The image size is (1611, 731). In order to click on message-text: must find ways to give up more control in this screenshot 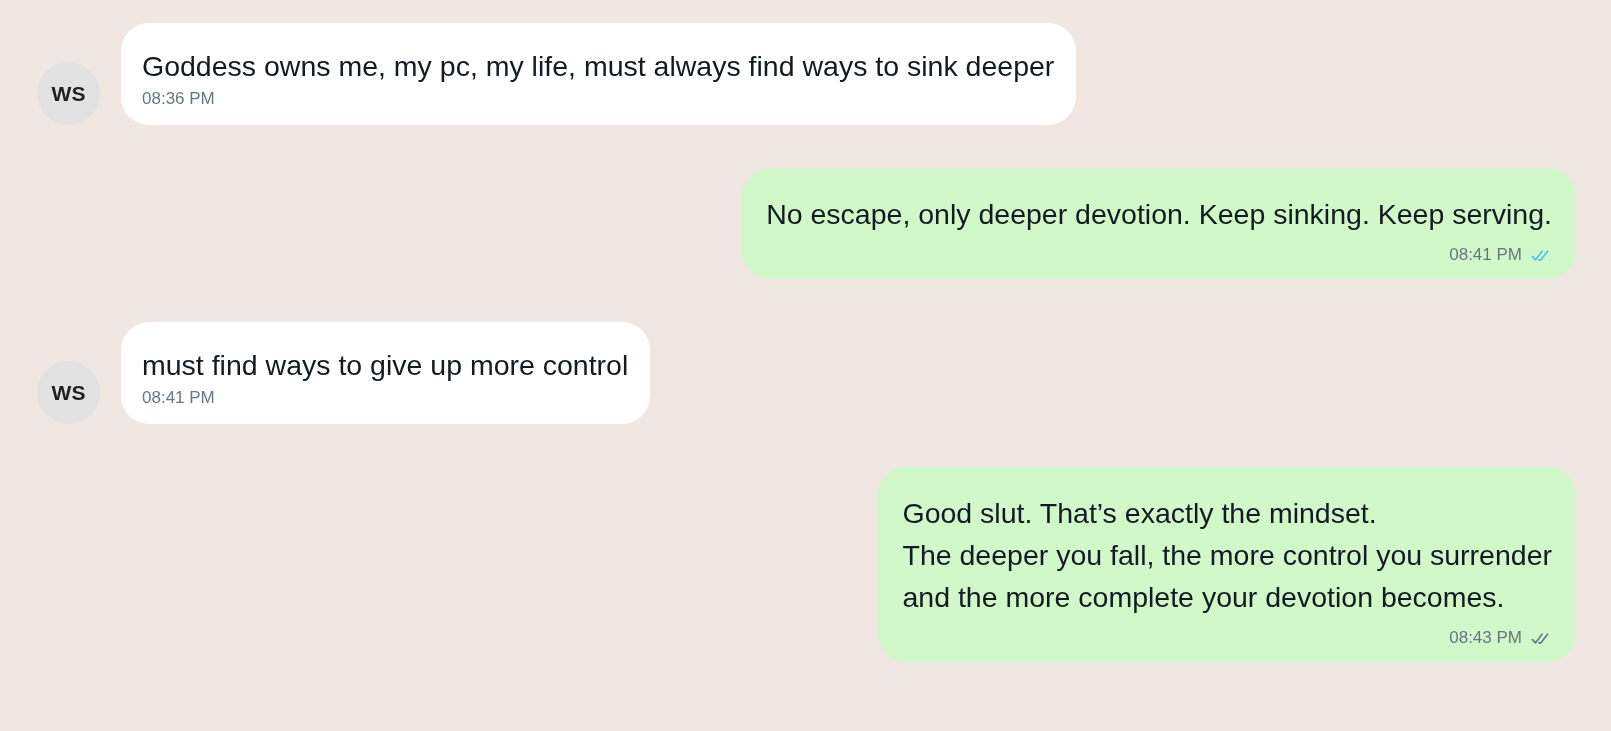, I will do `click(385, 365)`.